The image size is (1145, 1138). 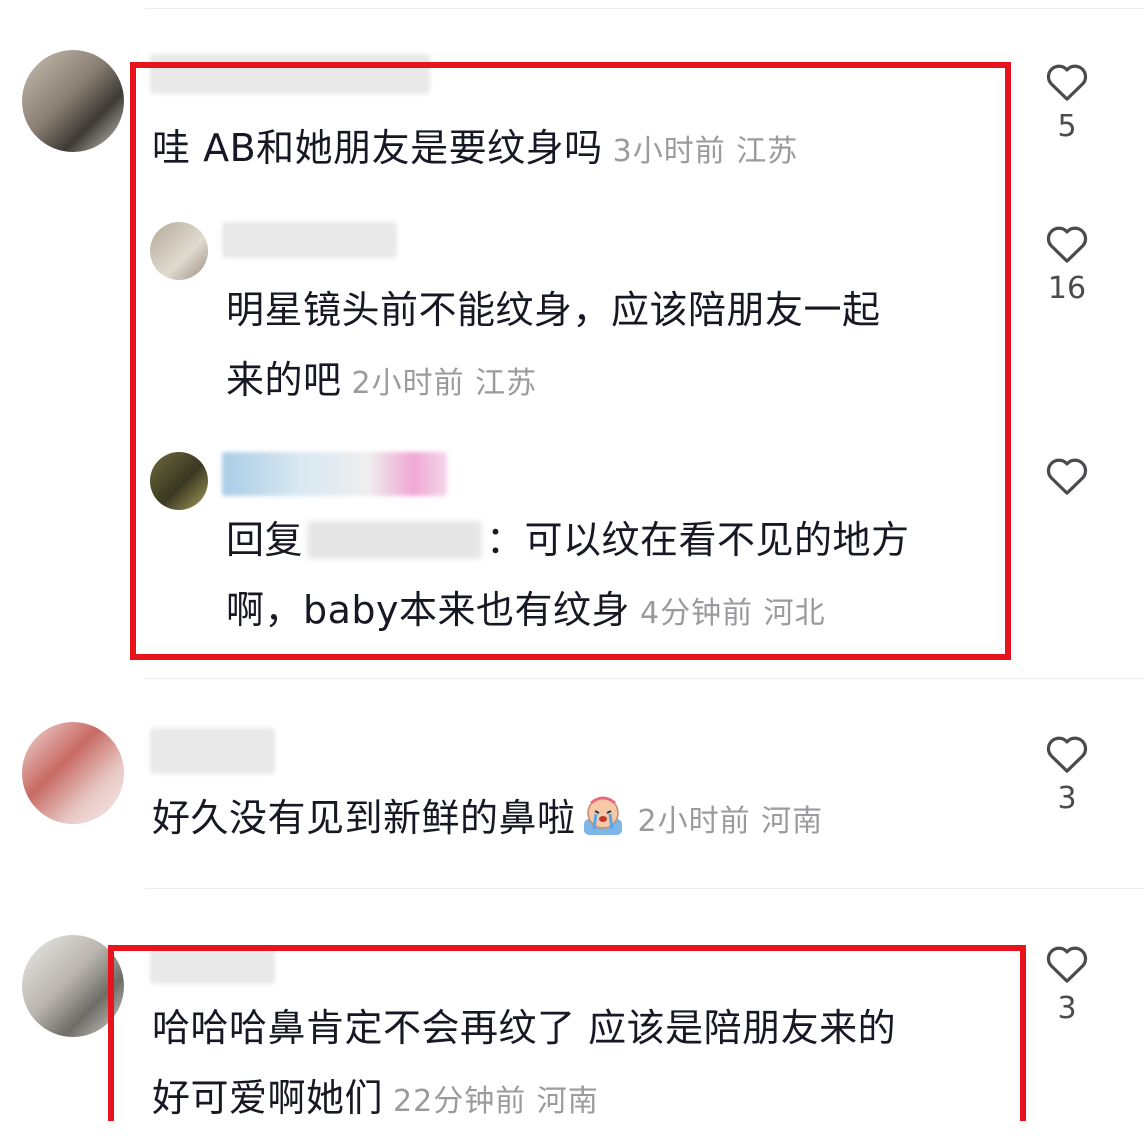 What do you see at coordinates (212, 751) in the screenshot?
I see `username-blurred` at bounding box center [212, 751].